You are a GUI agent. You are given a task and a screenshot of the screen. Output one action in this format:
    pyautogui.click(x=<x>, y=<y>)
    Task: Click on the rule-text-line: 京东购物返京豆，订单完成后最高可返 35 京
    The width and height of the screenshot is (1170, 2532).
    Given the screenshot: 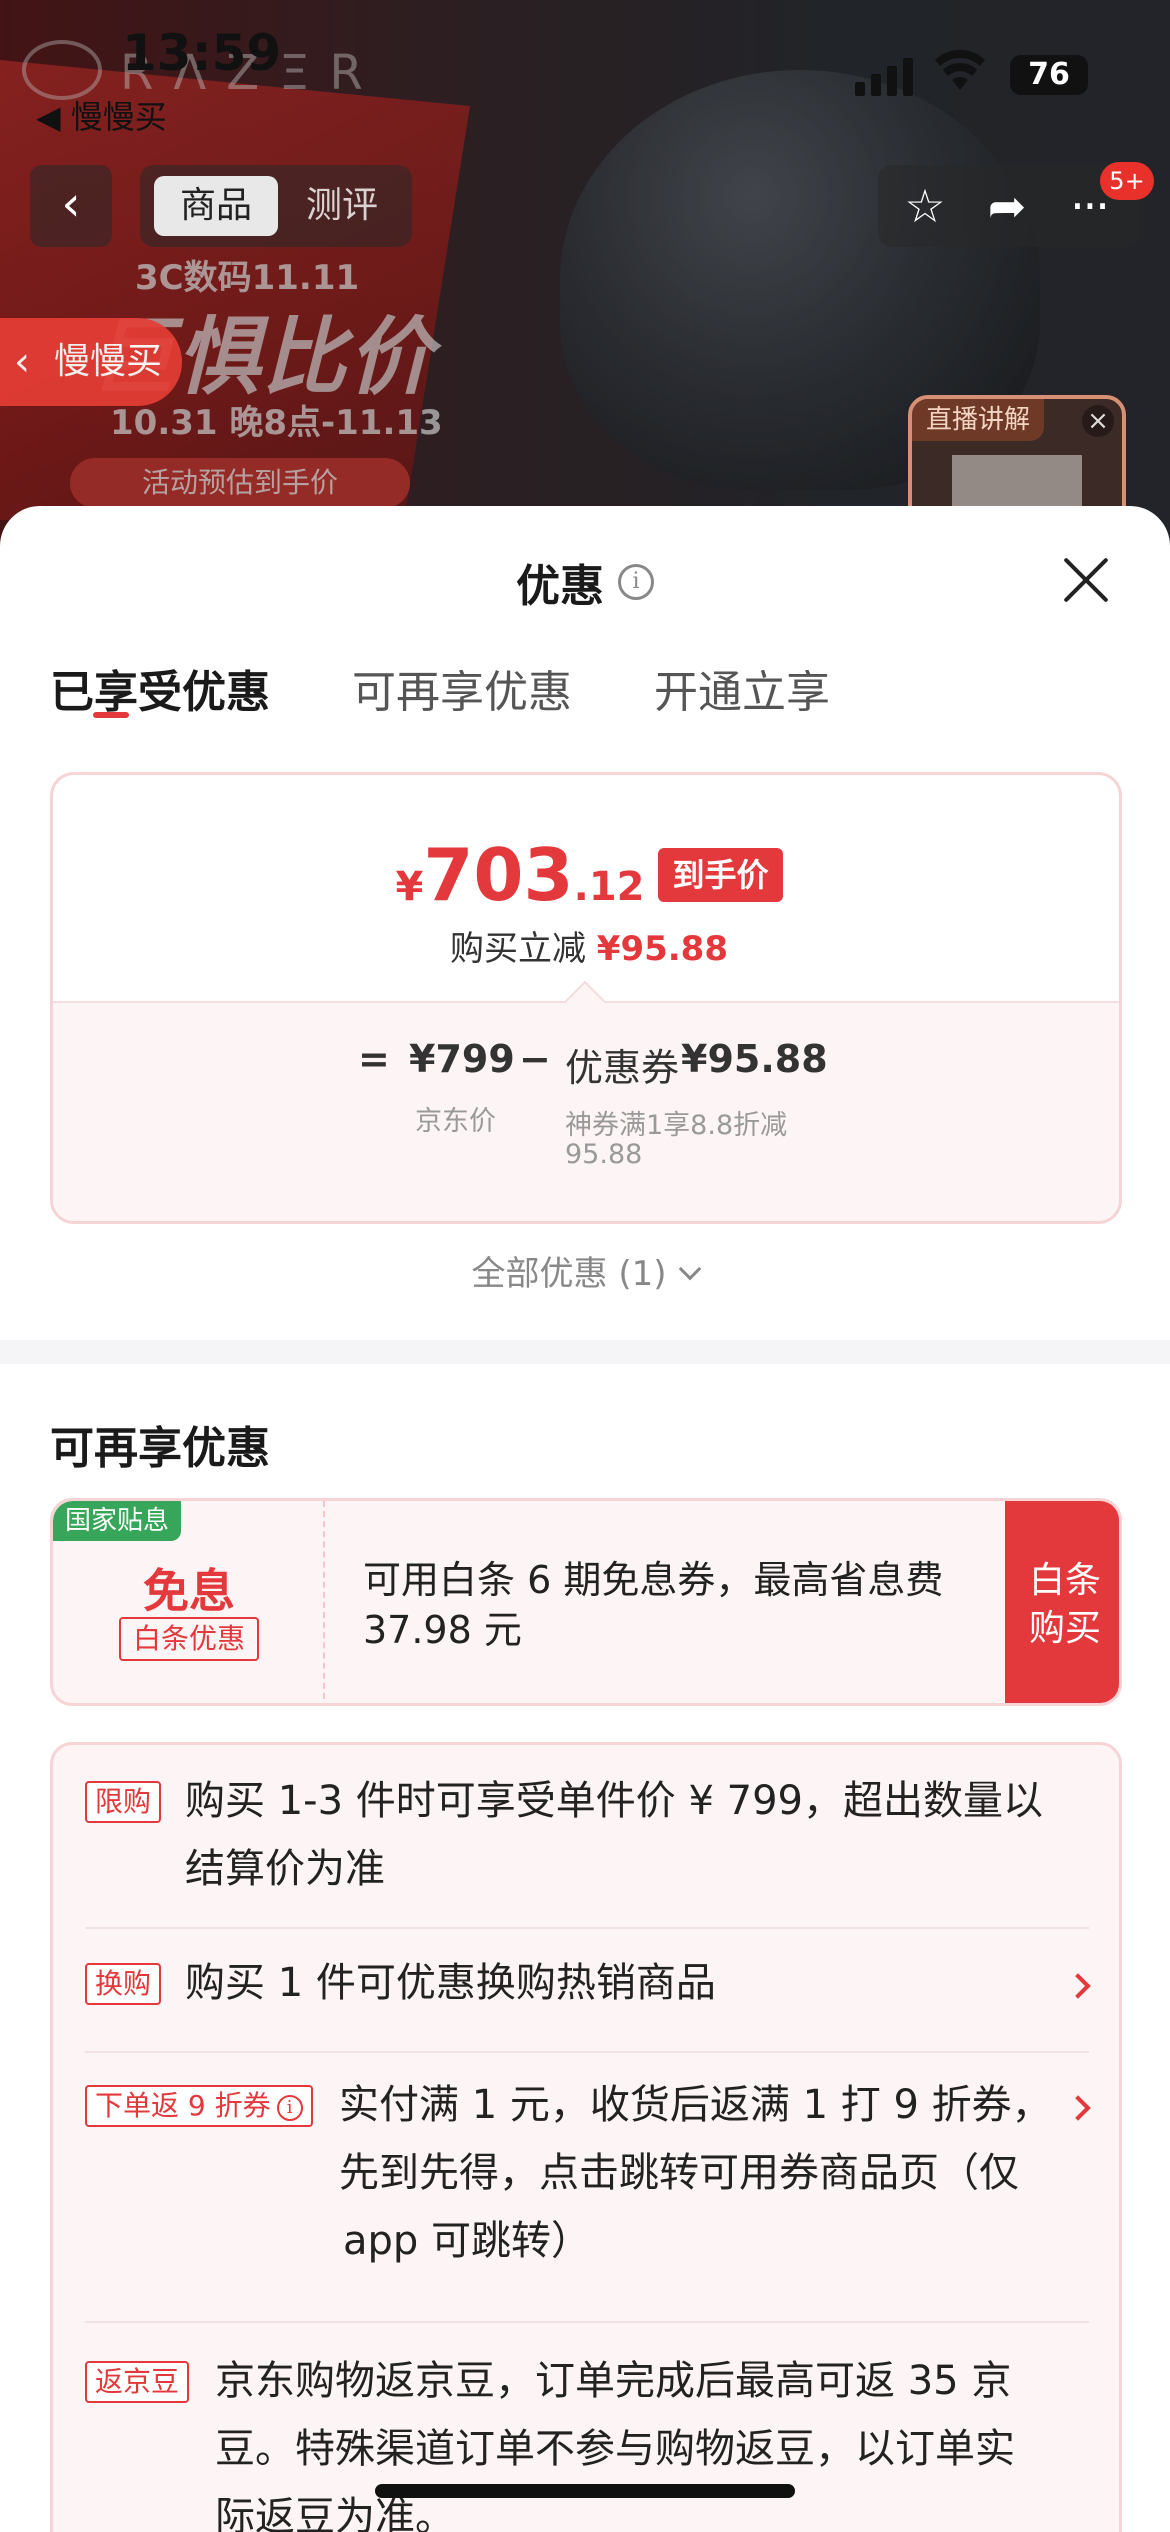 What is the action you would take?
    pyautogui.click(x=613, y=2381)
    